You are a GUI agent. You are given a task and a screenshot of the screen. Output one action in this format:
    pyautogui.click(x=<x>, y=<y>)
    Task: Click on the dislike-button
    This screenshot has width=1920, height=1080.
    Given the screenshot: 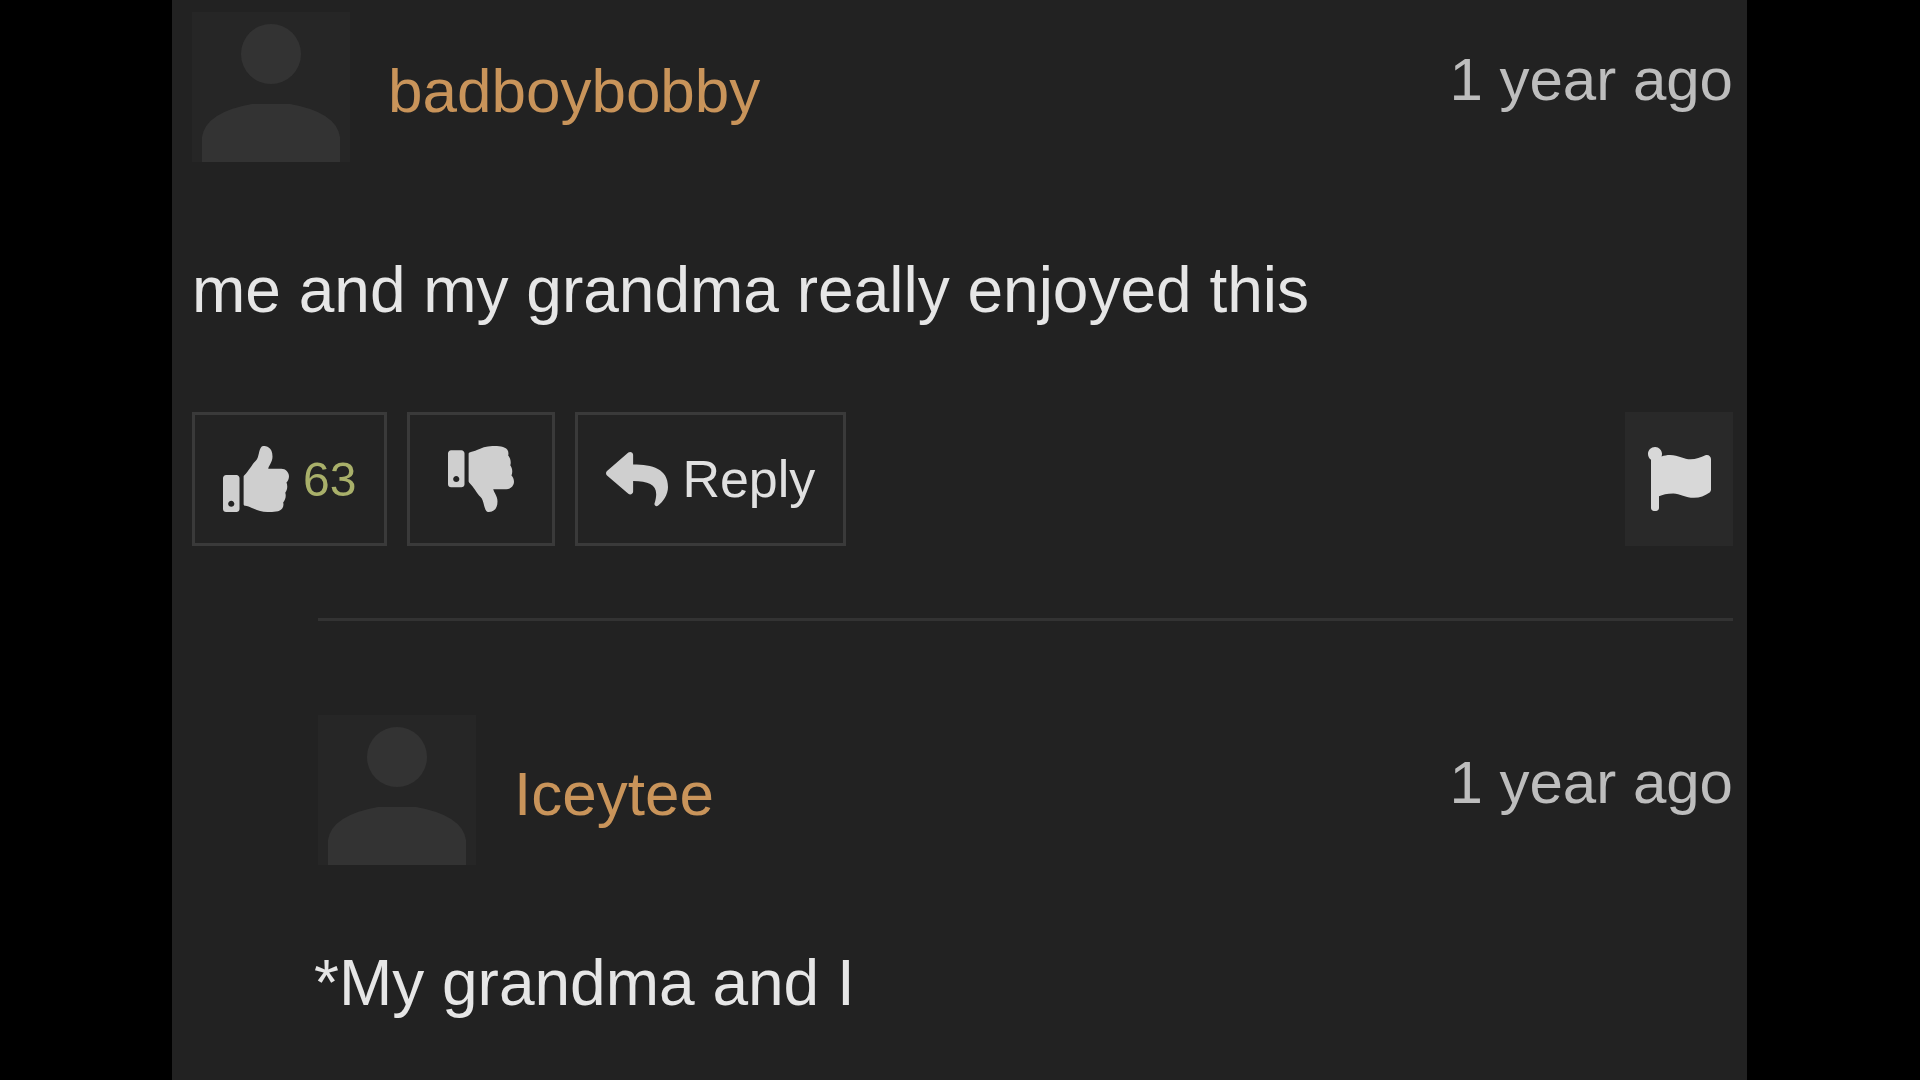 What is the action you would take?
    pyautogui.click(x=481, y=479)
    